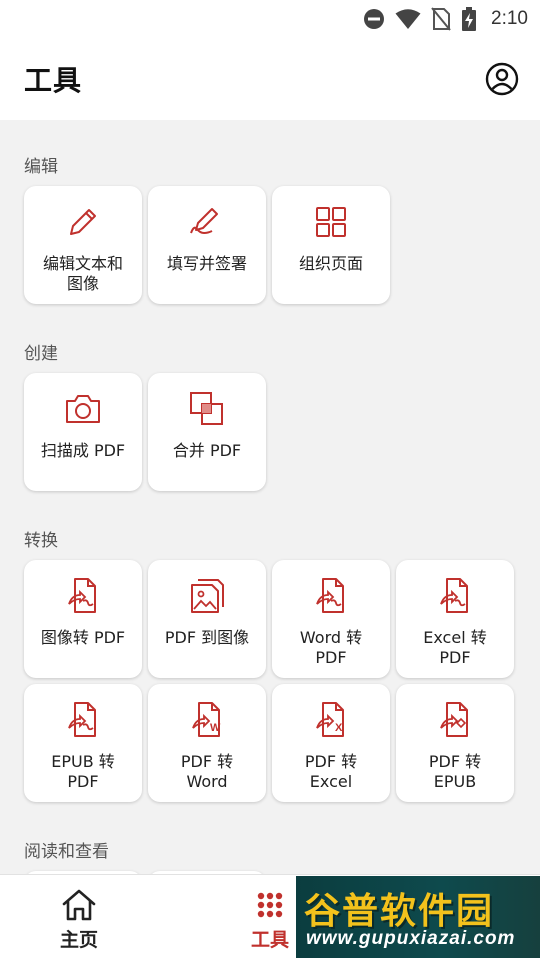 The height and width of the screenshot is (960, 540). I want to click on tool-epub-to-pdf: EPUB 转 PDF, so click(83, 743).